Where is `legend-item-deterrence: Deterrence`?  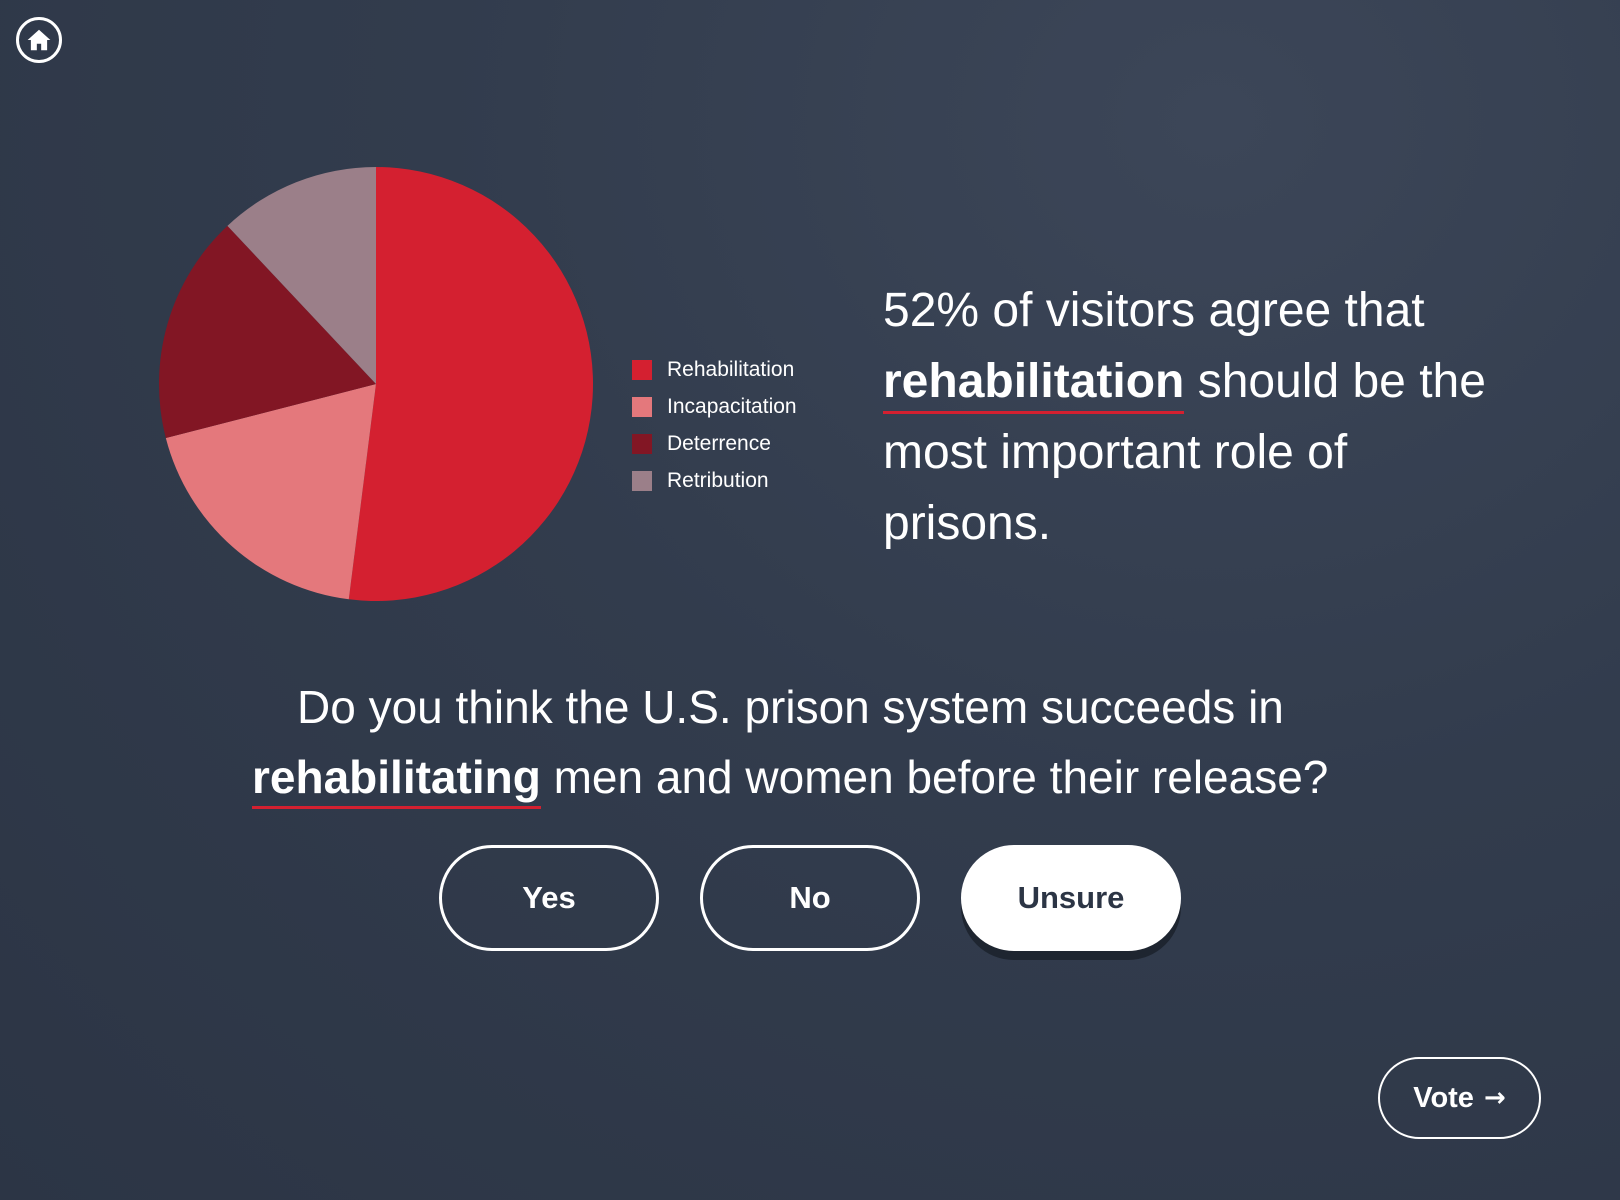 legend-item-deterrence: Deterrence is located at coordinates (714, 443).